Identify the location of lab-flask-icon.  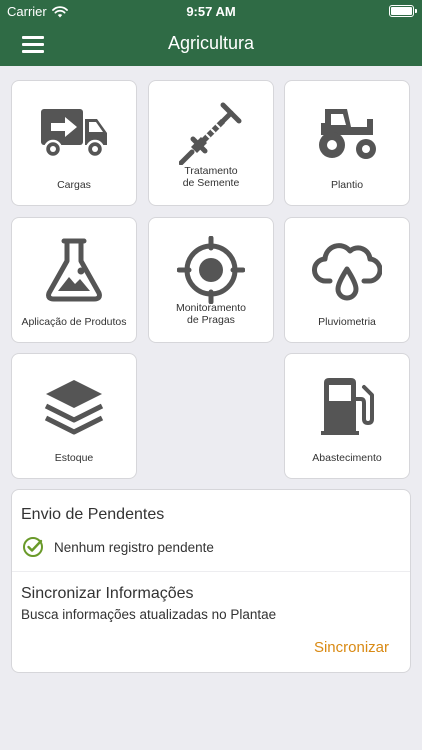
(74, 270).